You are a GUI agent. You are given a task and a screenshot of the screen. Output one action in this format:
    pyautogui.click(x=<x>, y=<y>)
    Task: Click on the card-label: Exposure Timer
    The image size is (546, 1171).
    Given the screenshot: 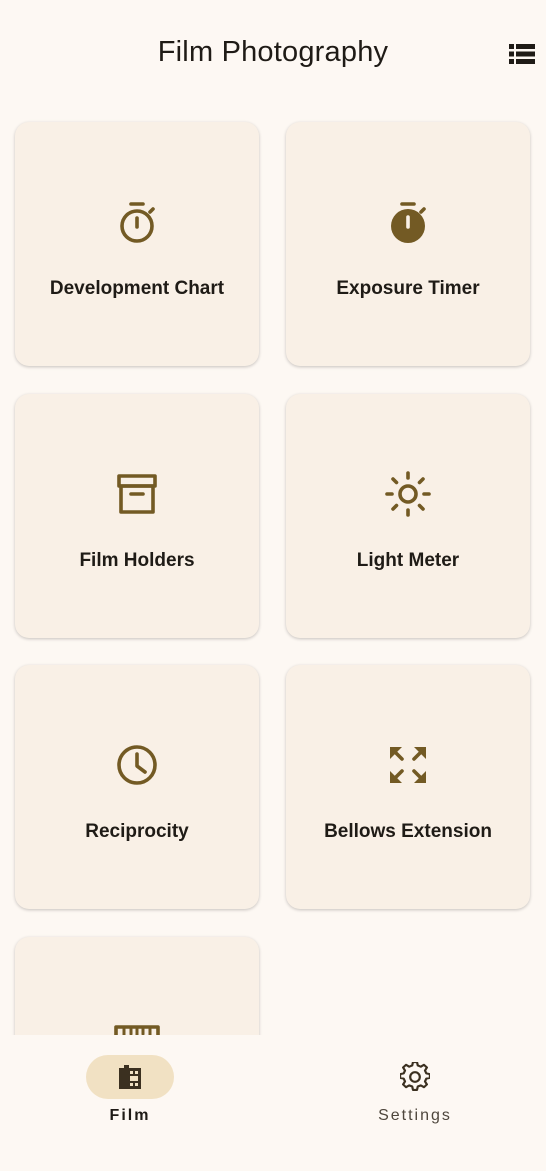 What is the action you would take?
    pyautogui.click(x=408, y=288)
    